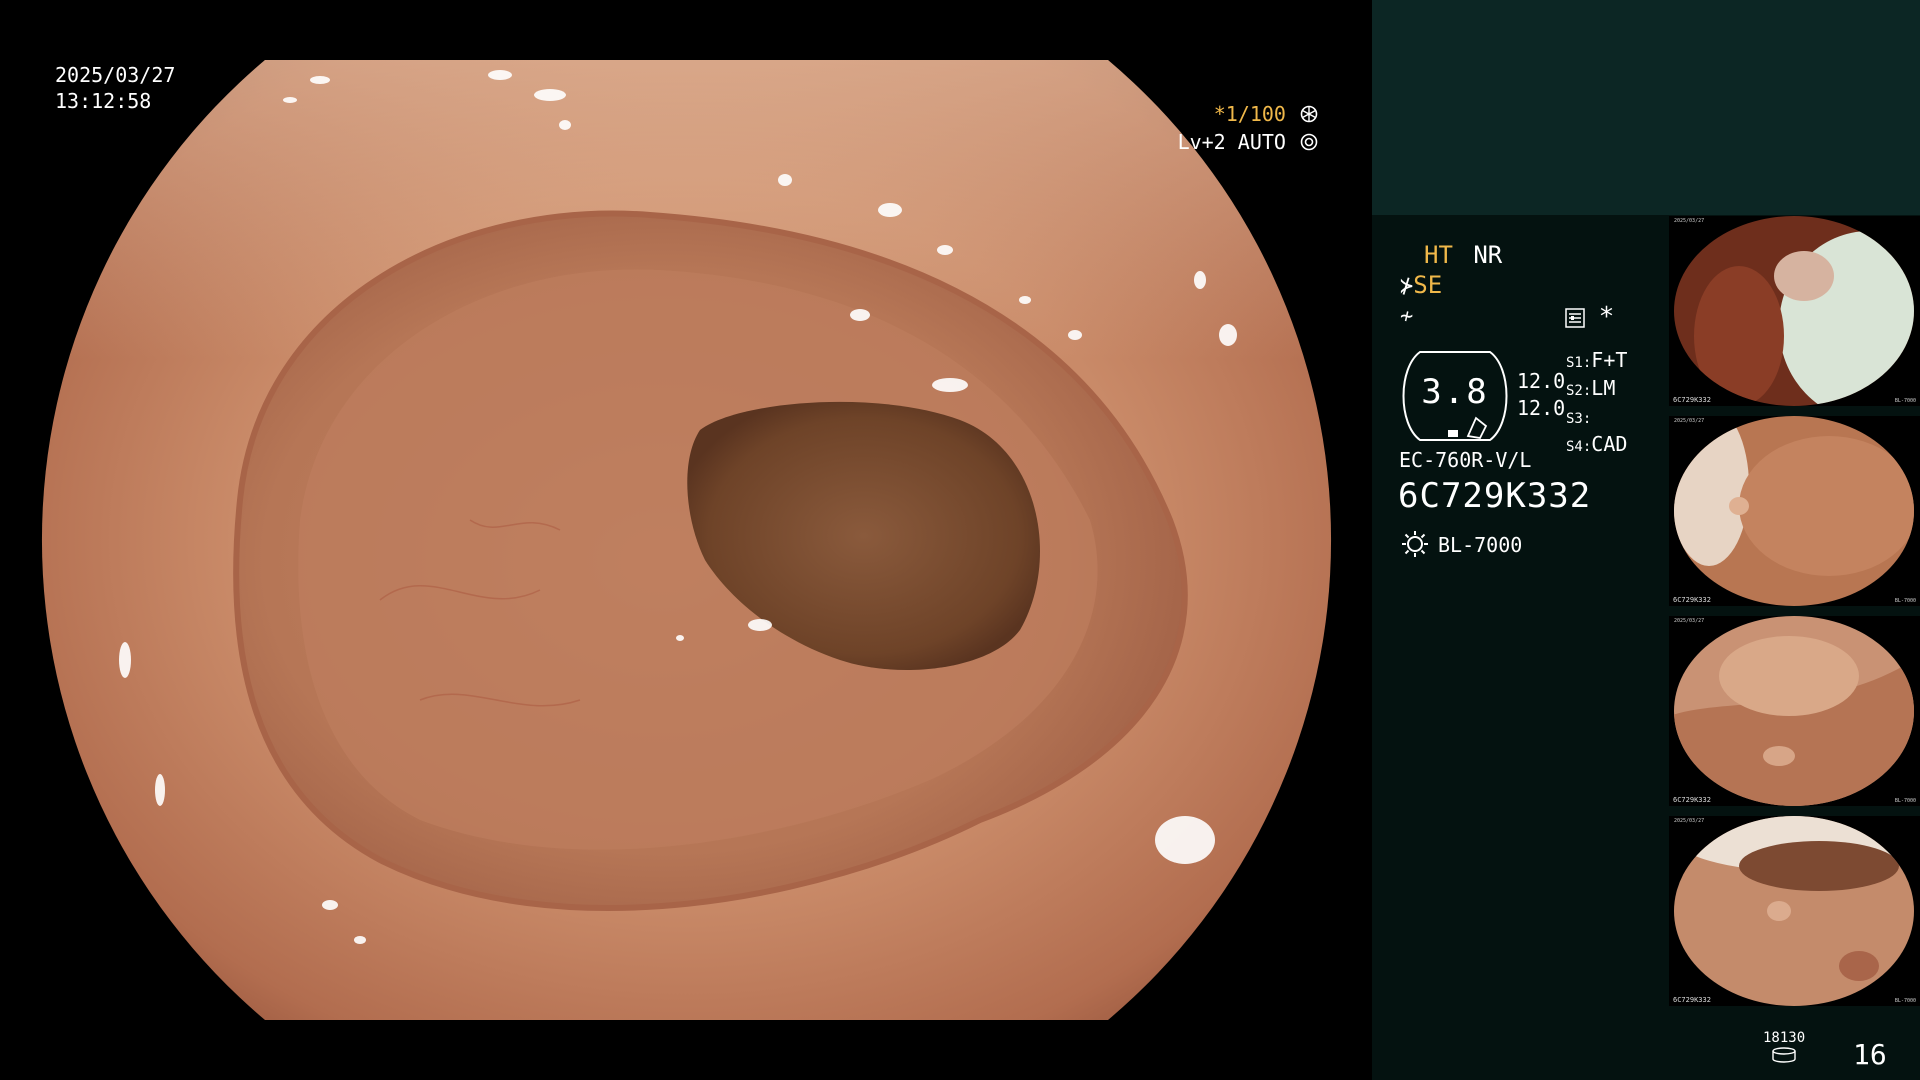  Describe the element at coordinates (1541, 408) in the screenshot. I see `value-line-2: 12.0` at that location.